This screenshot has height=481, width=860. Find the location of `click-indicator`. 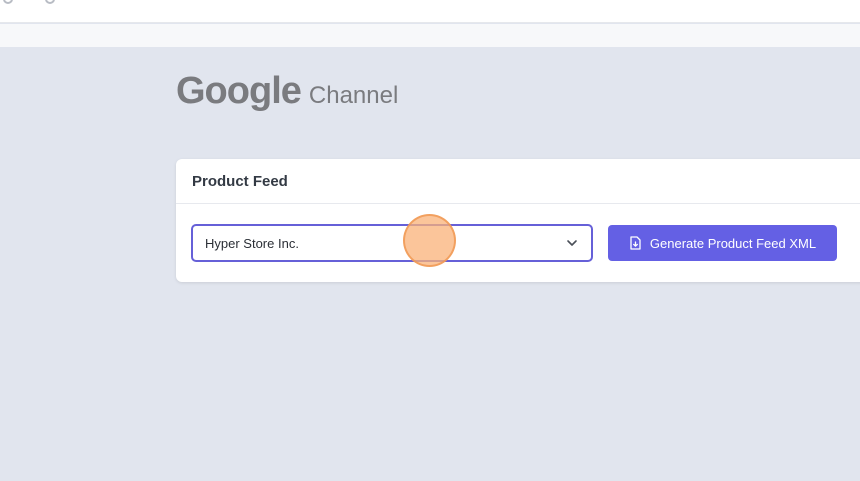

click-indicator is located at coordinates (429, 240).